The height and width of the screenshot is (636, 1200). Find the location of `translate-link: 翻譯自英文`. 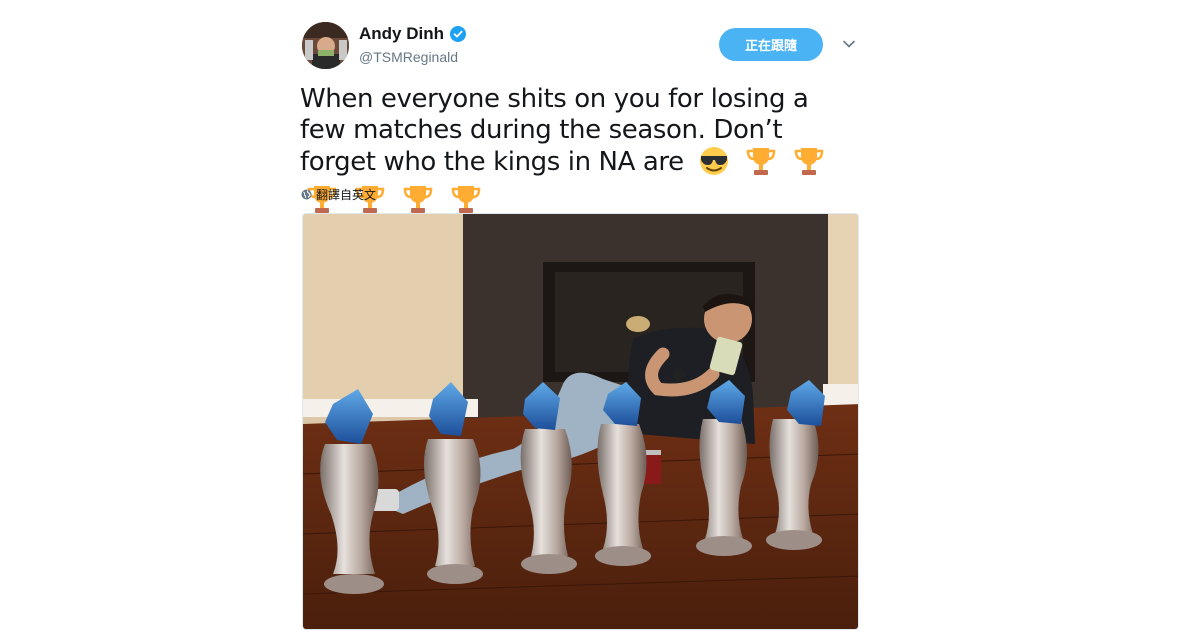

translate-link: 翻譯自英文 is located at coordinates (338, 194).